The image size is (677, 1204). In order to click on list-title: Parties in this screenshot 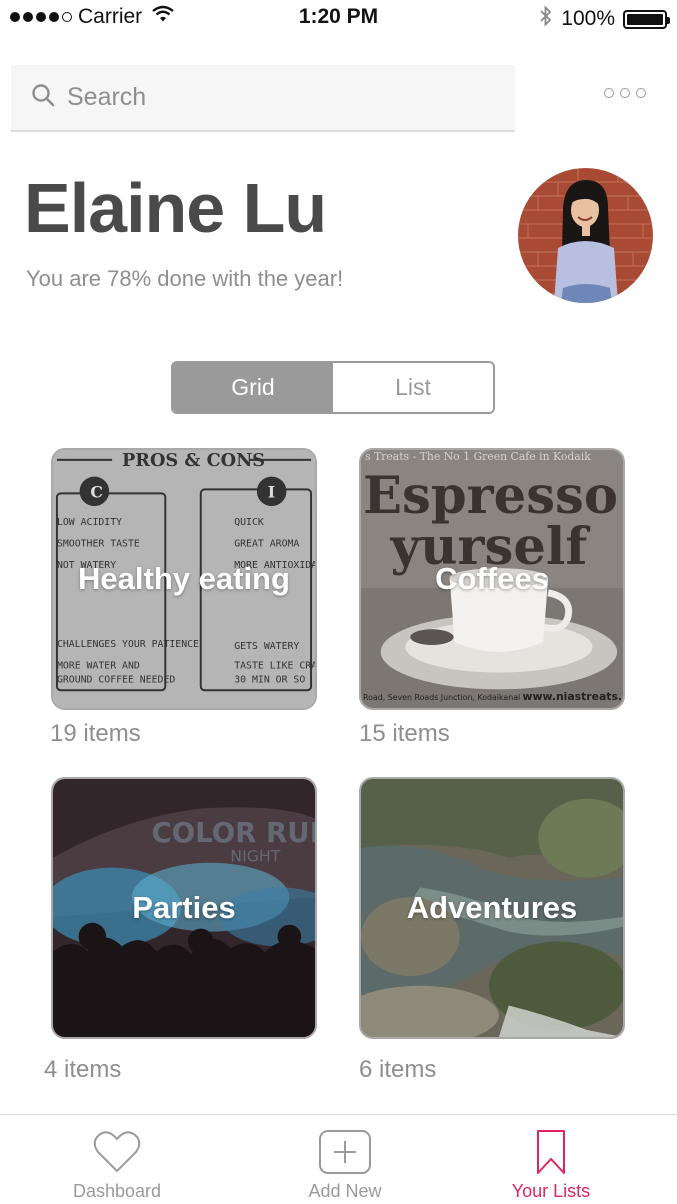, I will do `click(184, 907)`.